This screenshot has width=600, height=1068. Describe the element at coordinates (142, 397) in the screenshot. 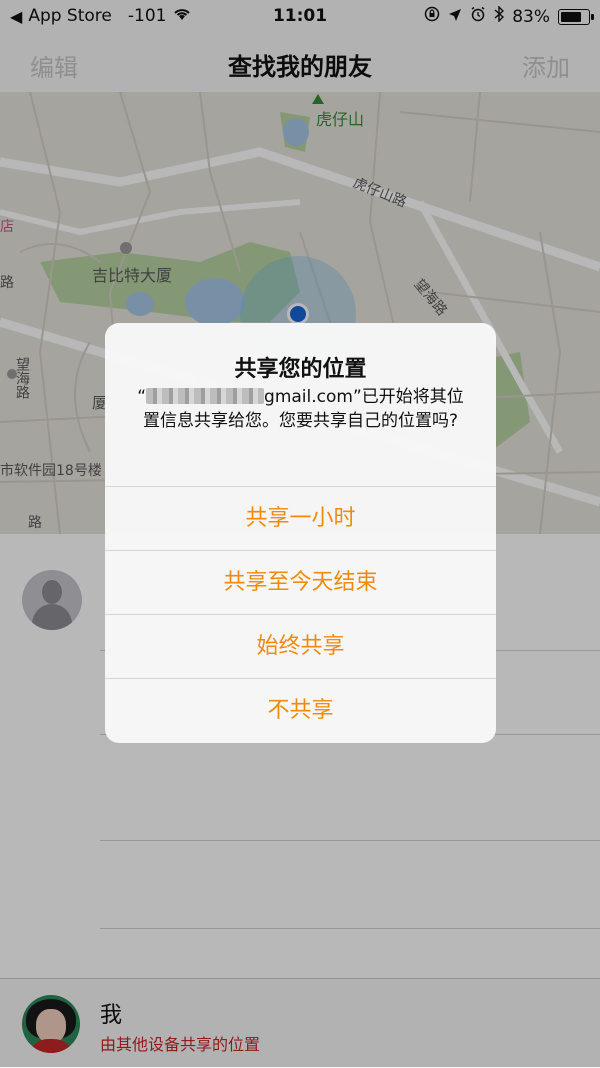

I see `alert-message-prefix: “` at that location.